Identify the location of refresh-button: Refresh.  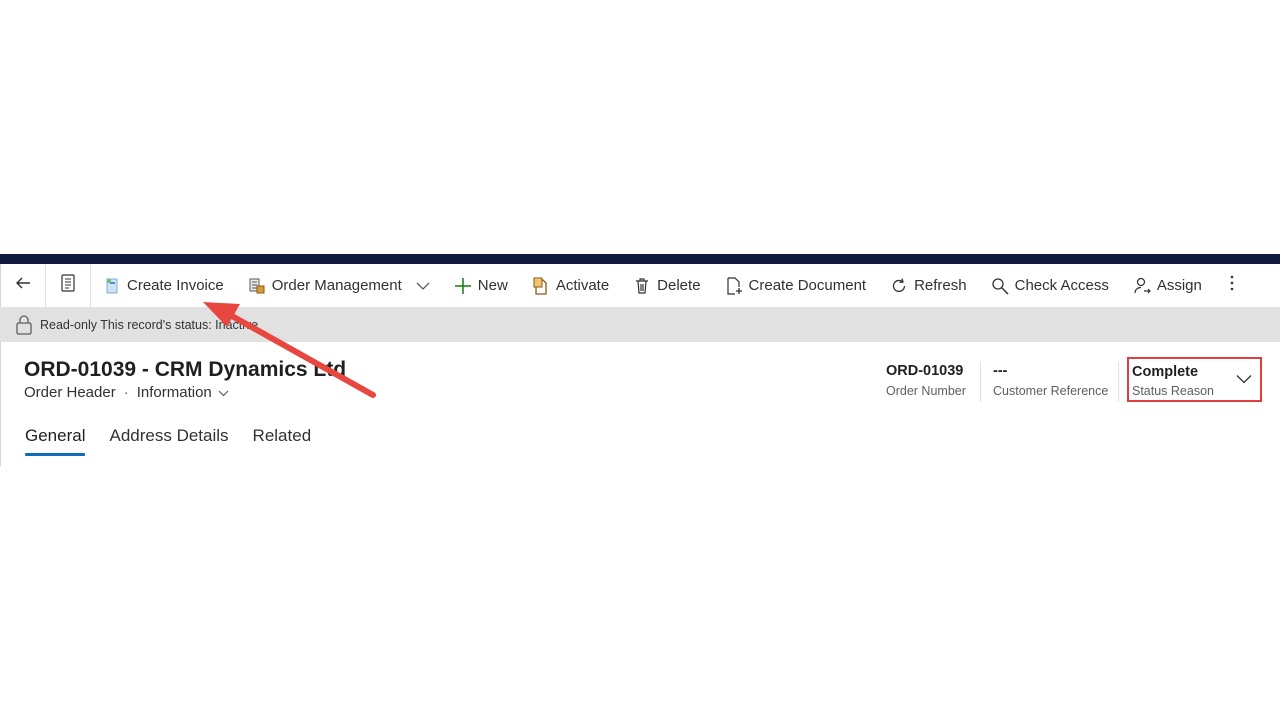
(928, 285).